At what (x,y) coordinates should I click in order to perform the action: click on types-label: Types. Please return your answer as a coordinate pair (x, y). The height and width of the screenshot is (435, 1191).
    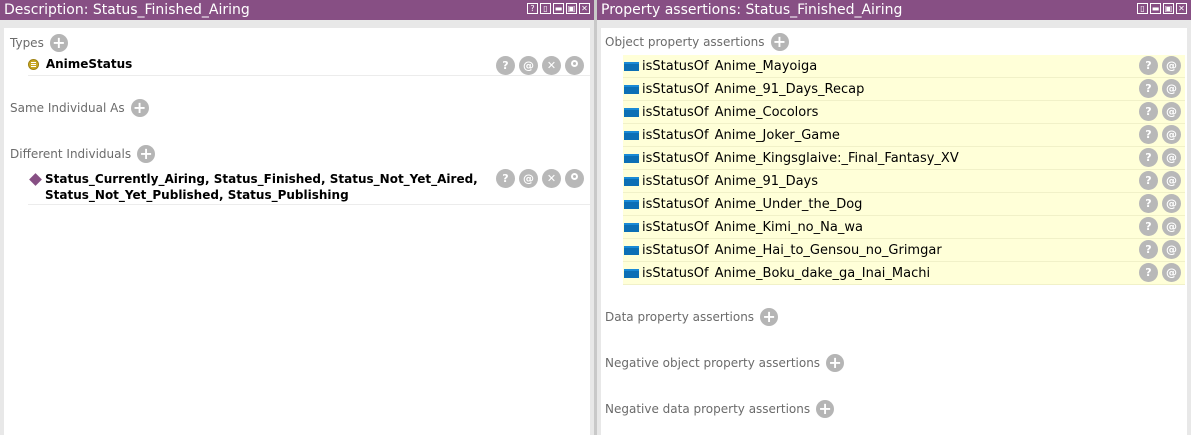
    Looking at the image, I should click on (27, 43).